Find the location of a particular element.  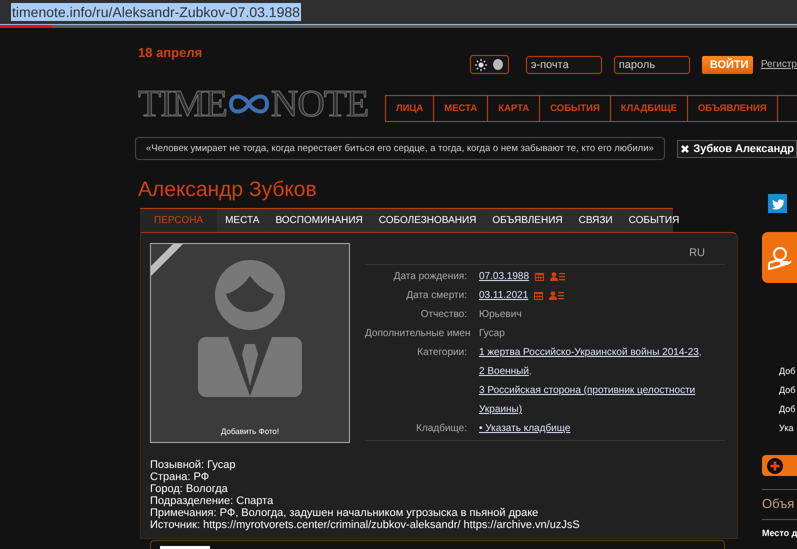

field-label: Кладбище: is located at coordinates (441, 429).